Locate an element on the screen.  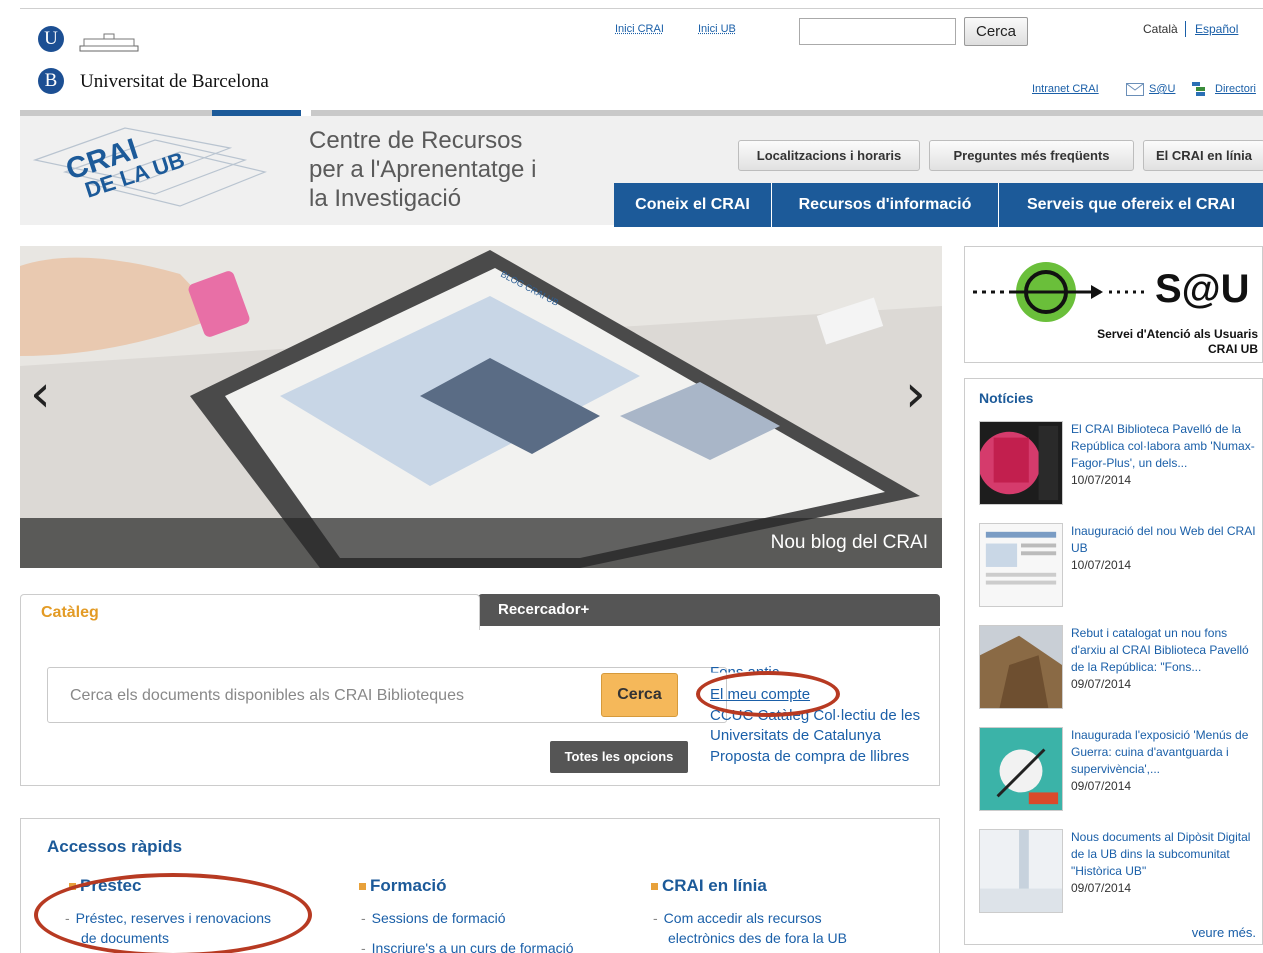
sau-logo-icon is located at coordinates (1059, 292).